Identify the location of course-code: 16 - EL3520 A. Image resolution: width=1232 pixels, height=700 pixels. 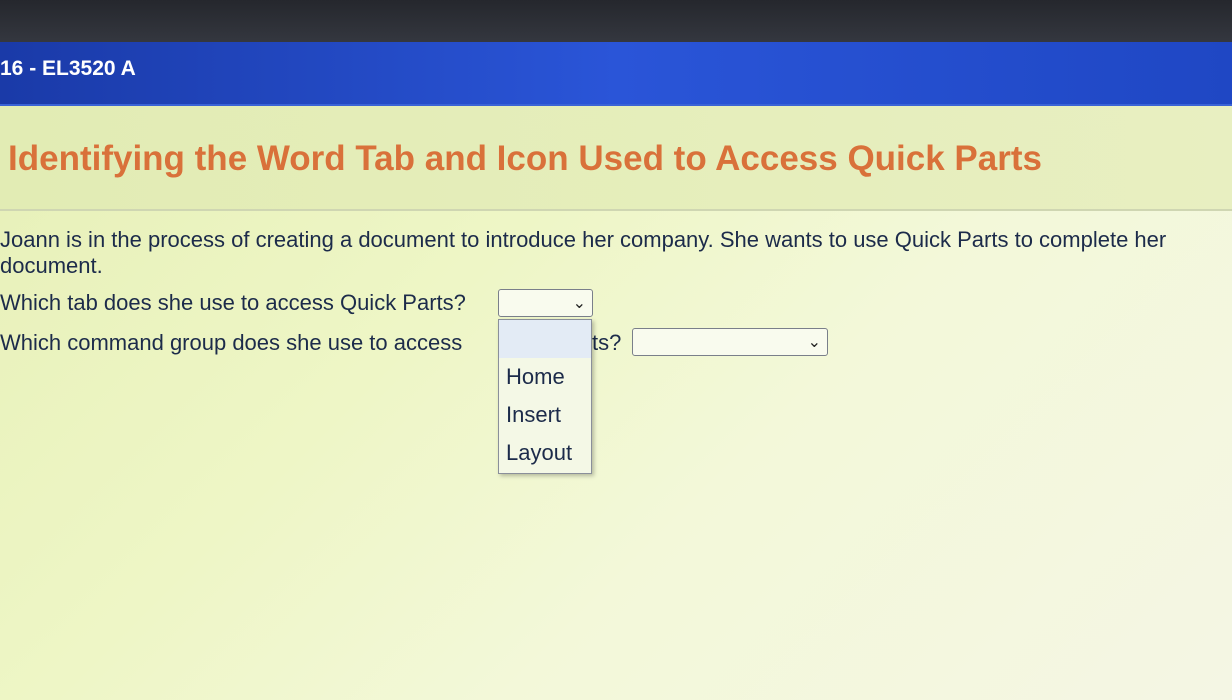
(68, 68).